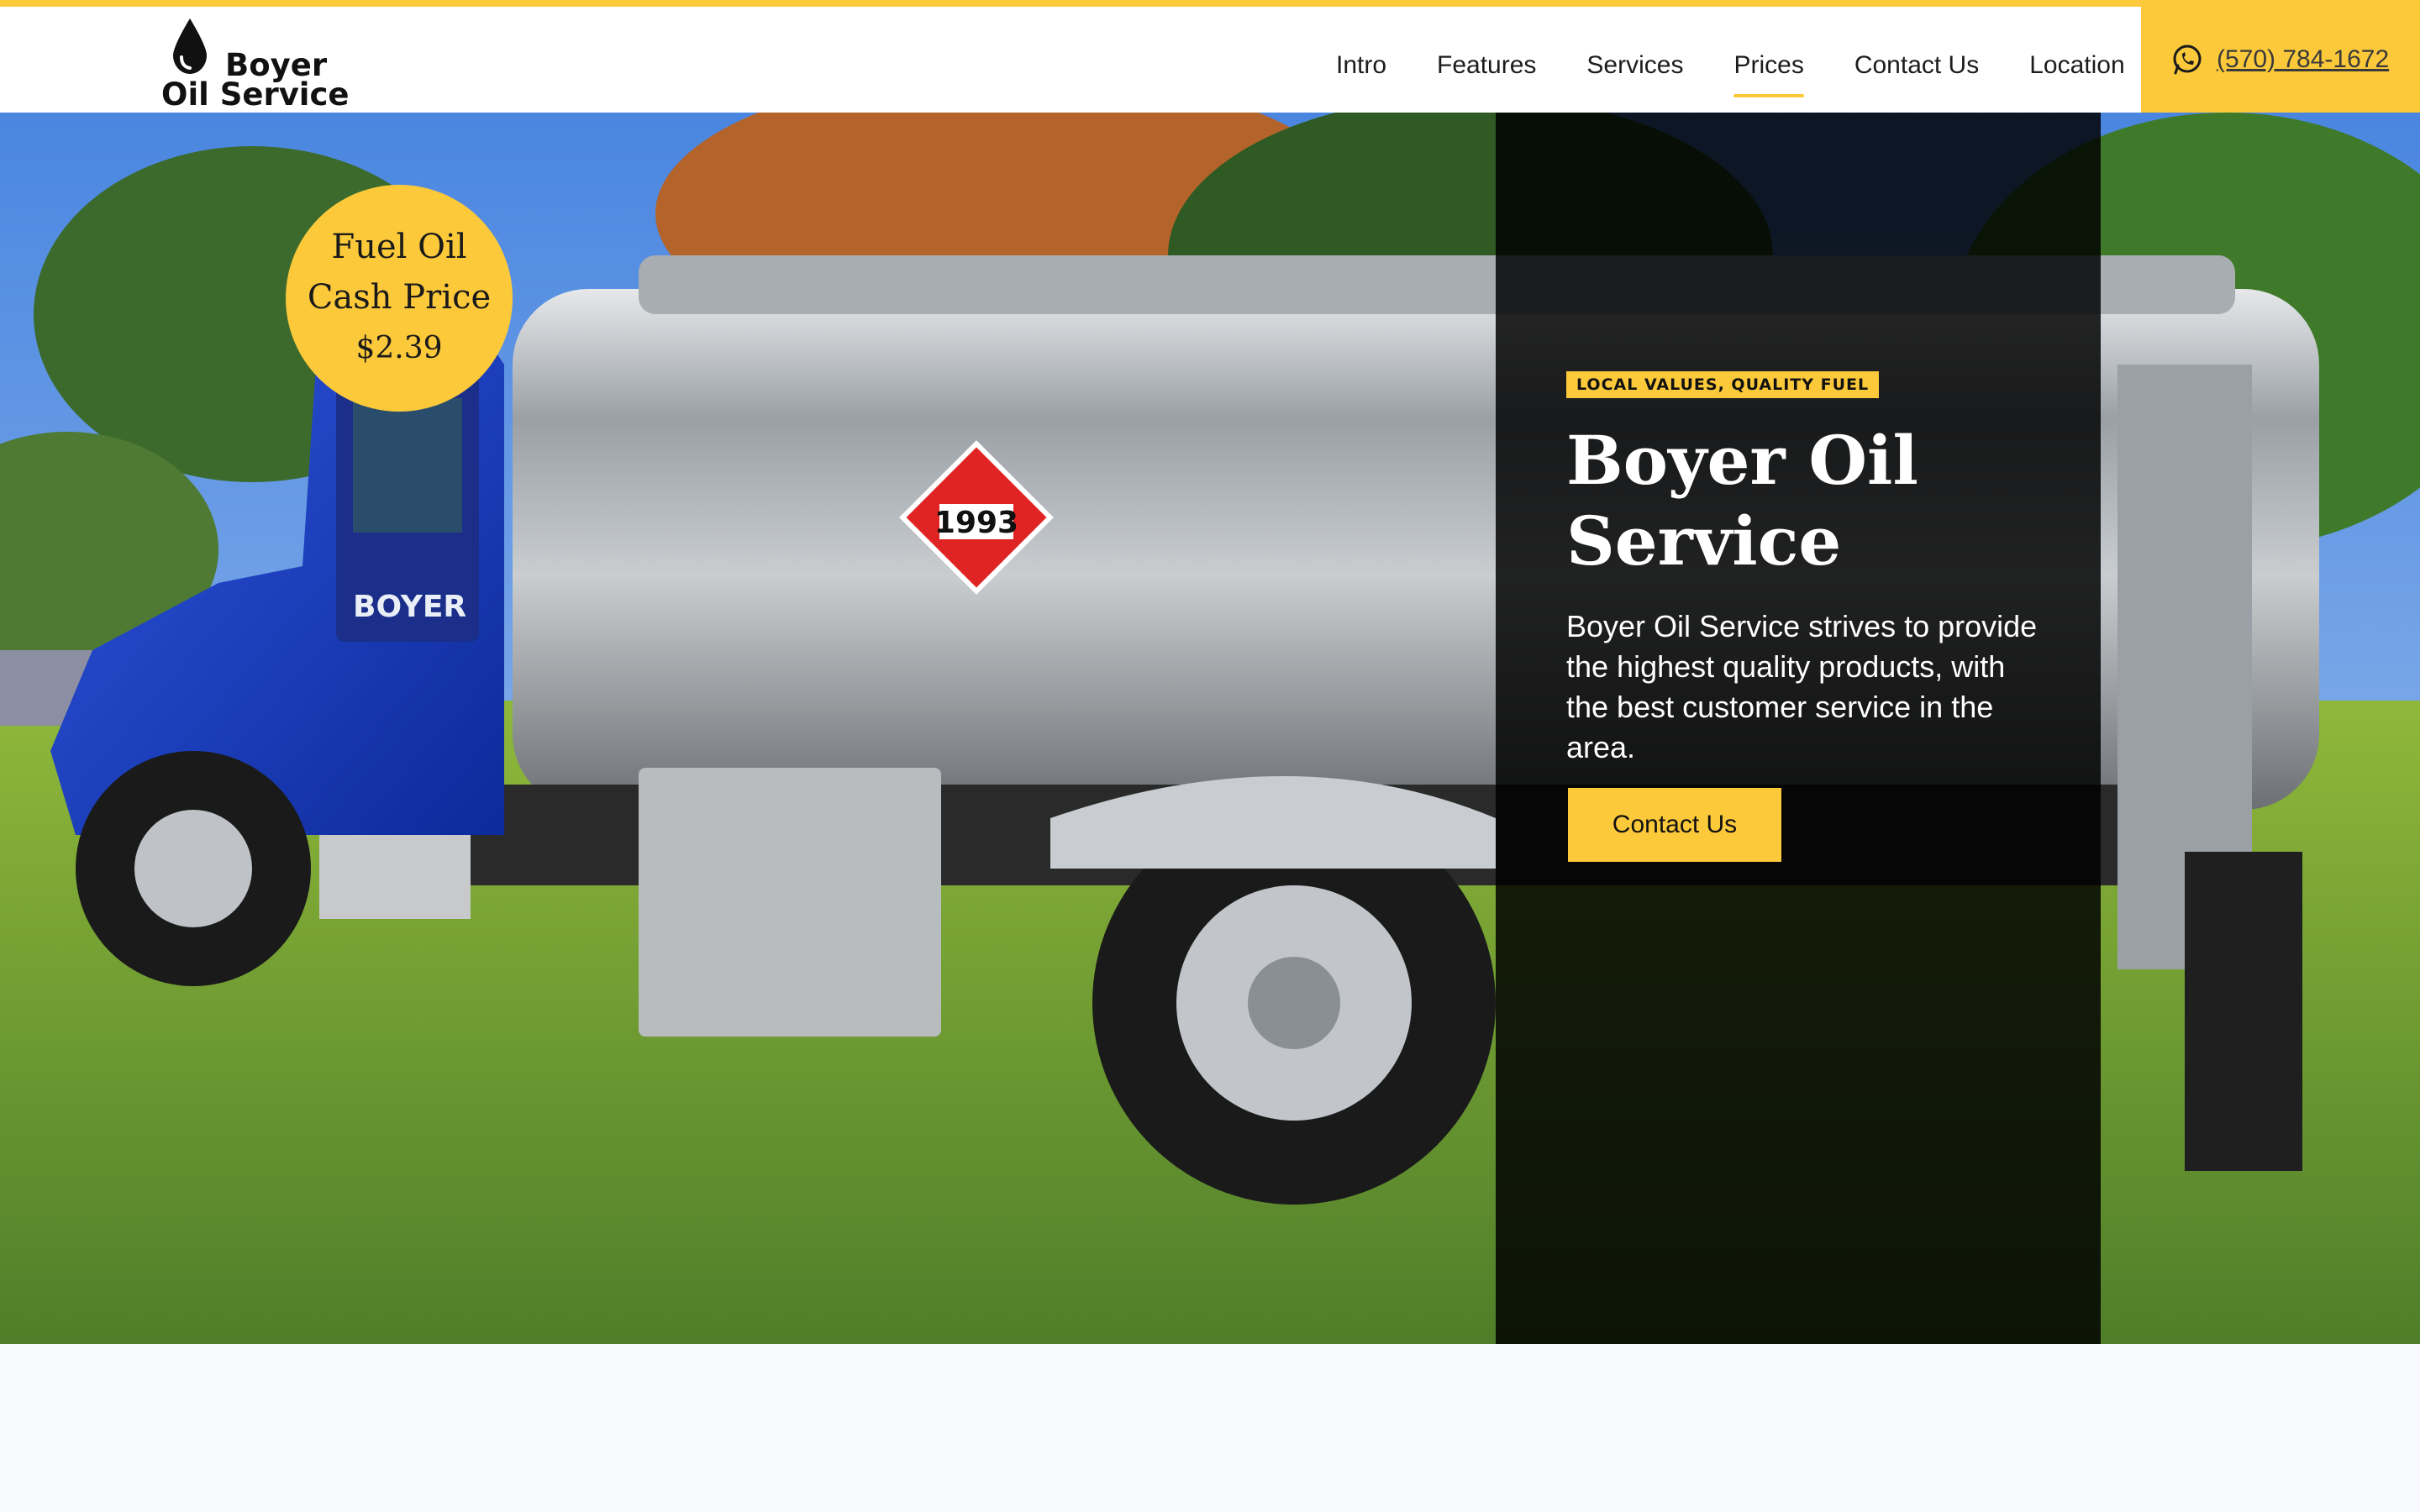 This screenshot has height=1512, width=2420. I want to click on fuel-price-badge: Fuel Oil Cash Price $2.39, so click(399, 298).